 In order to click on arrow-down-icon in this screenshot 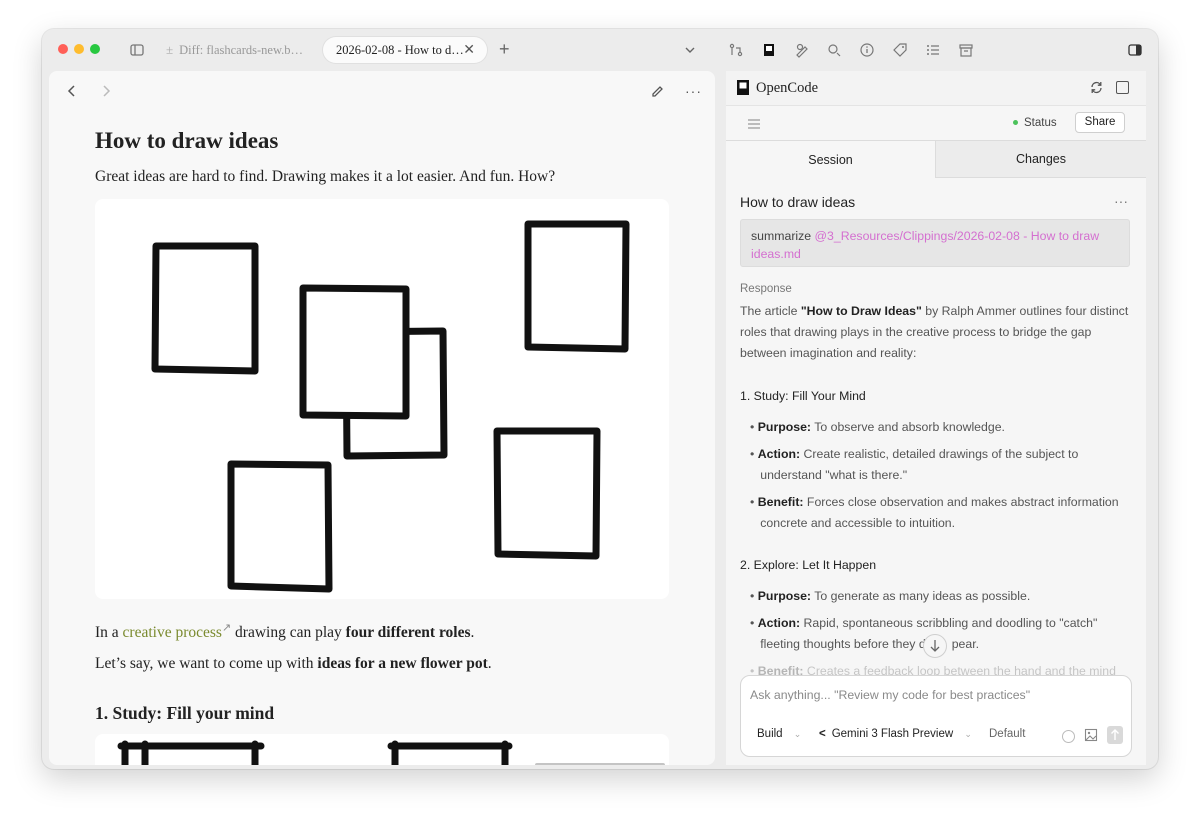, I will do `click(935, 646)`.